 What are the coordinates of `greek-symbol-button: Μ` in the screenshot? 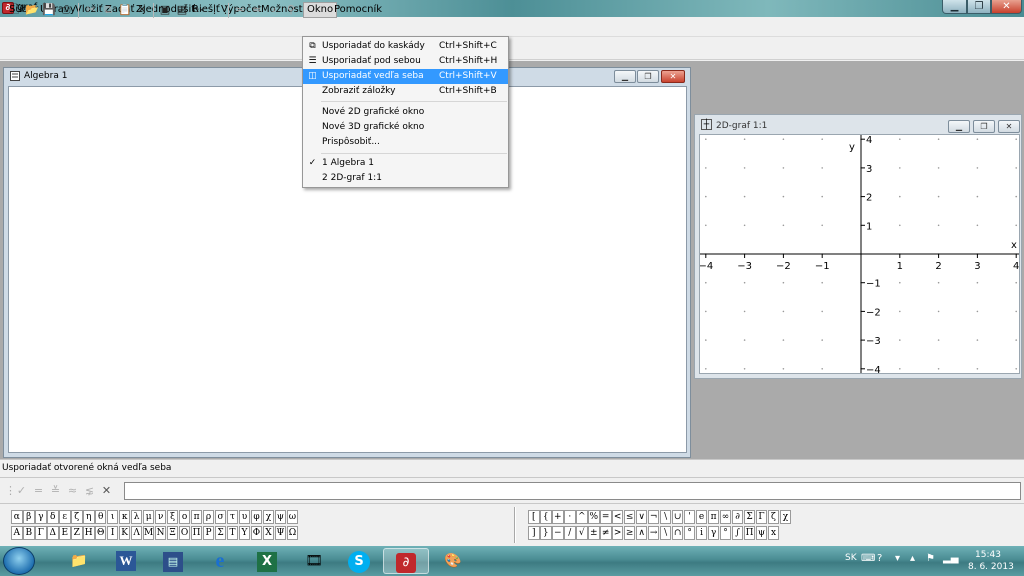 It's located at (148, 533).